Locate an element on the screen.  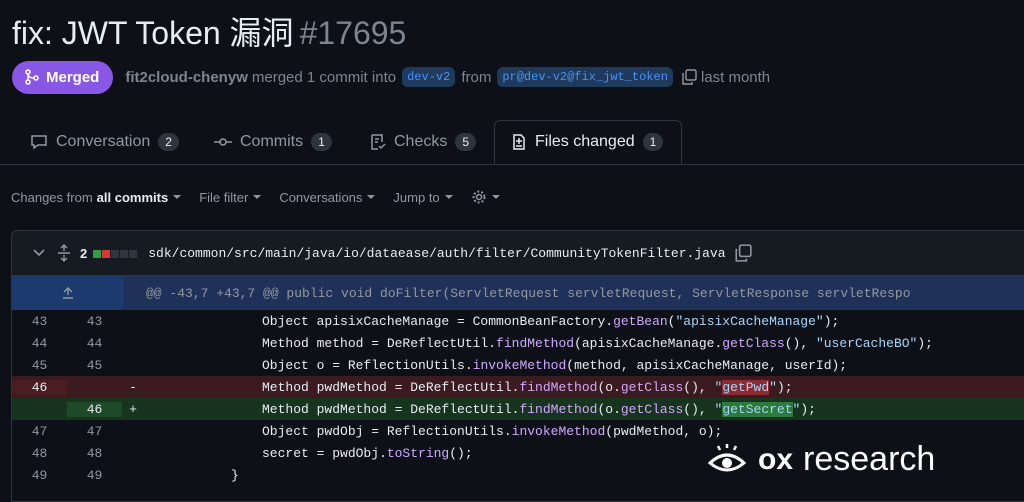
tab-conversation: Conversation 2 is located at coordinates (104, 142).